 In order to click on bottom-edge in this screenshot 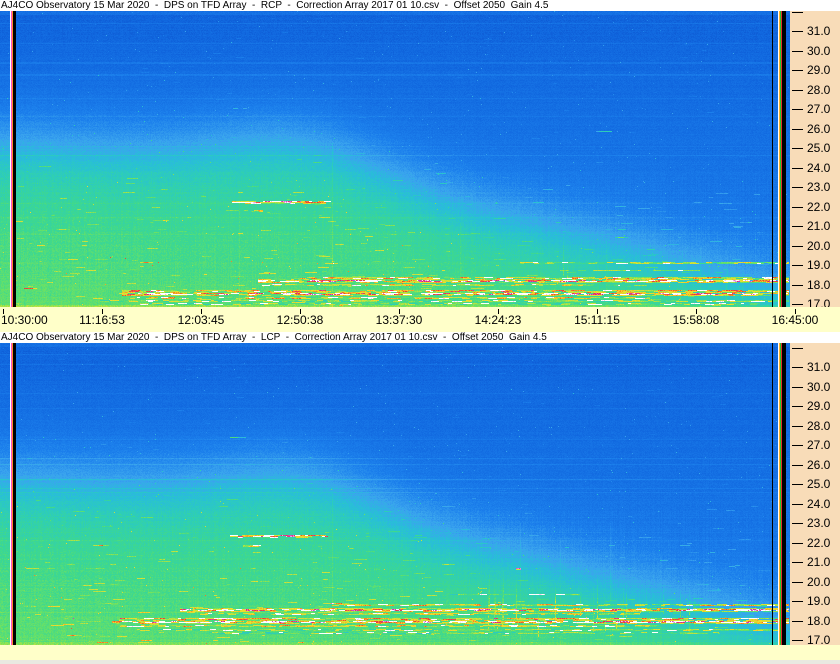, I will do `click(420, 662)`.